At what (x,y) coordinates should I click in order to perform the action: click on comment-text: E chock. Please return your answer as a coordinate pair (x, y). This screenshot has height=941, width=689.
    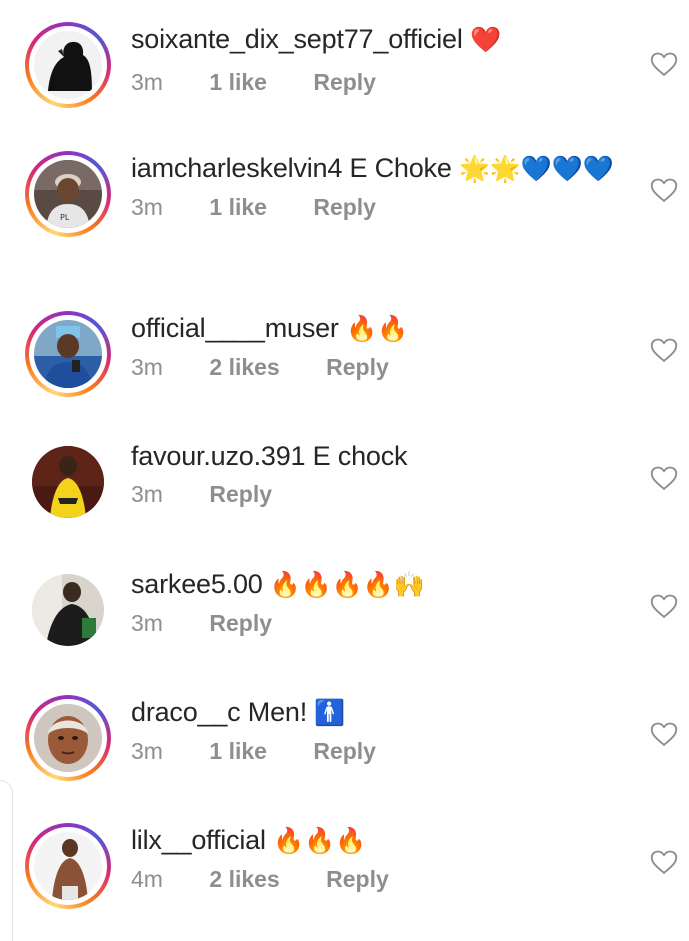
    Looking at the image, I should click on (360, 456).